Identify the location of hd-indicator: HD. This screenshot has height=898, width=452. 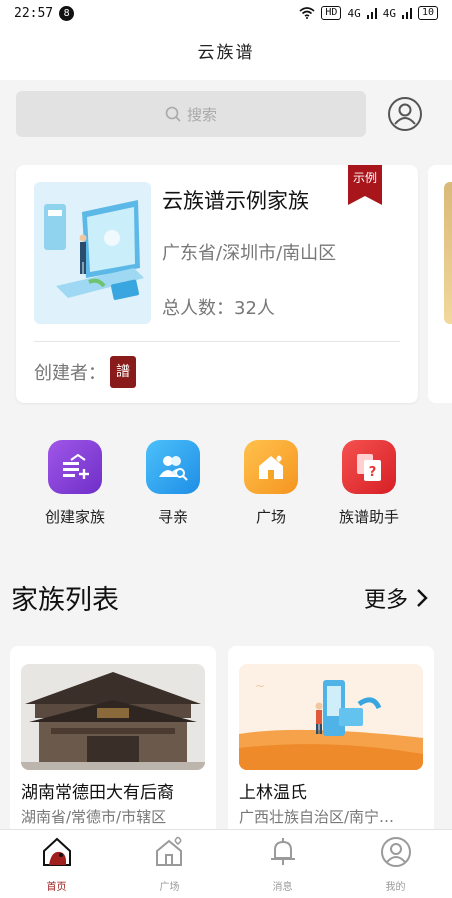
(331, 13).